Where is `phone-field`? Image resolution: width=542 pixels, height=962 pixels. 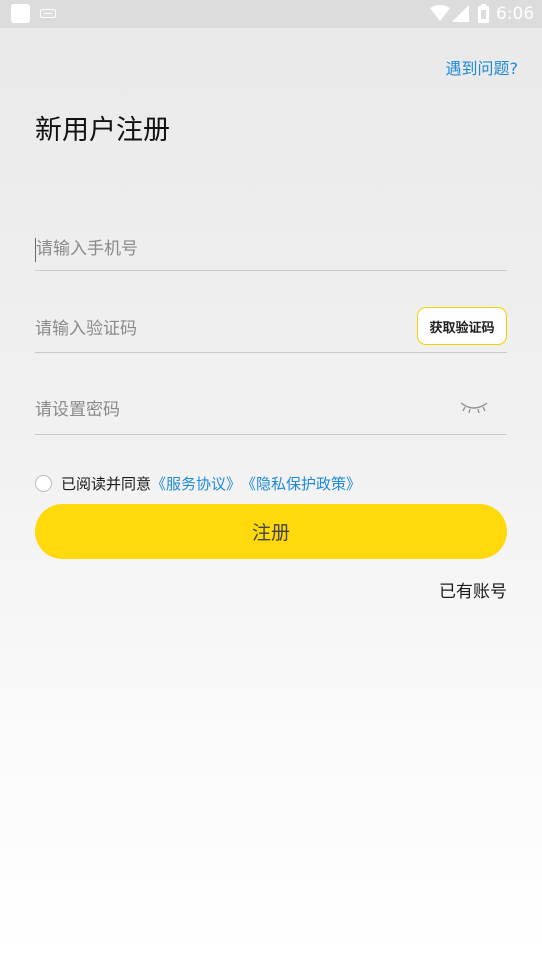
phone-field is located at coordinates (271, 252).